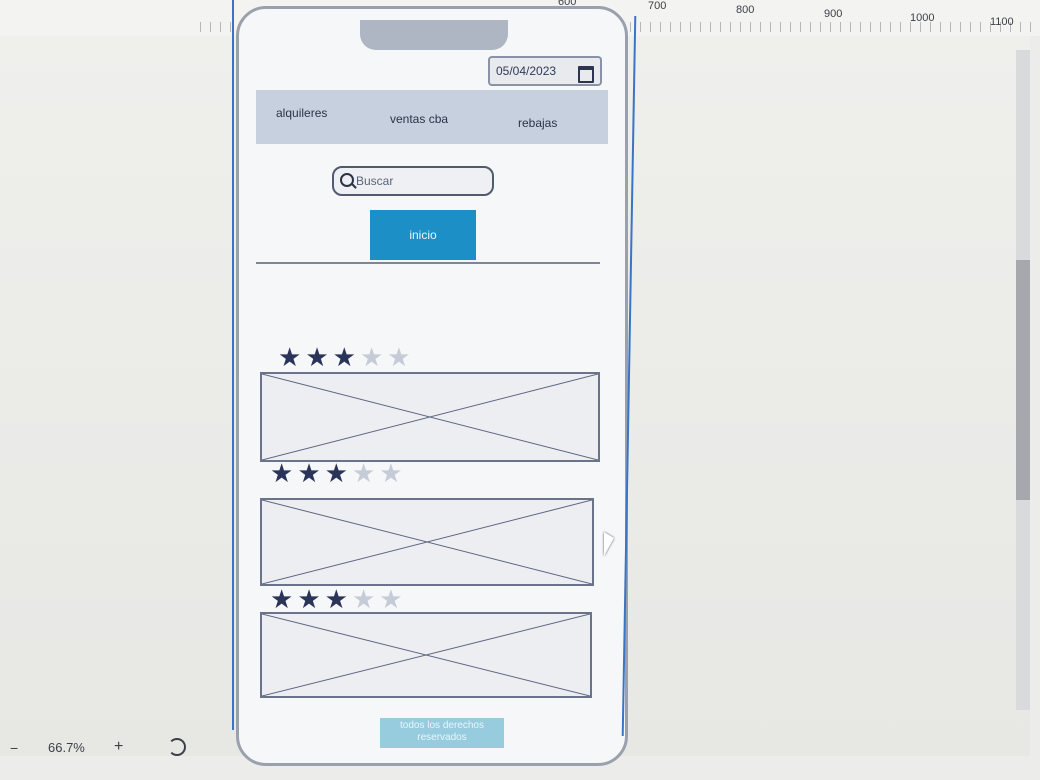 This screenshot has height=780, width=1040. What do you see at coordinates (177, 747) in the screenshot?
I see `undo-icon` at bounding box center [177, 747].